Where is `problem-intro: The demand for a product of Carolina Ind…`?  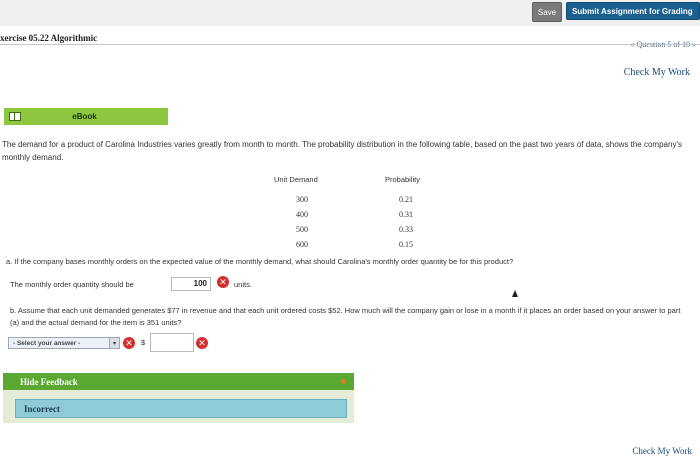 problem-intro: The demand for a product of Carolina Ind… is located at coordinates (342, 151).